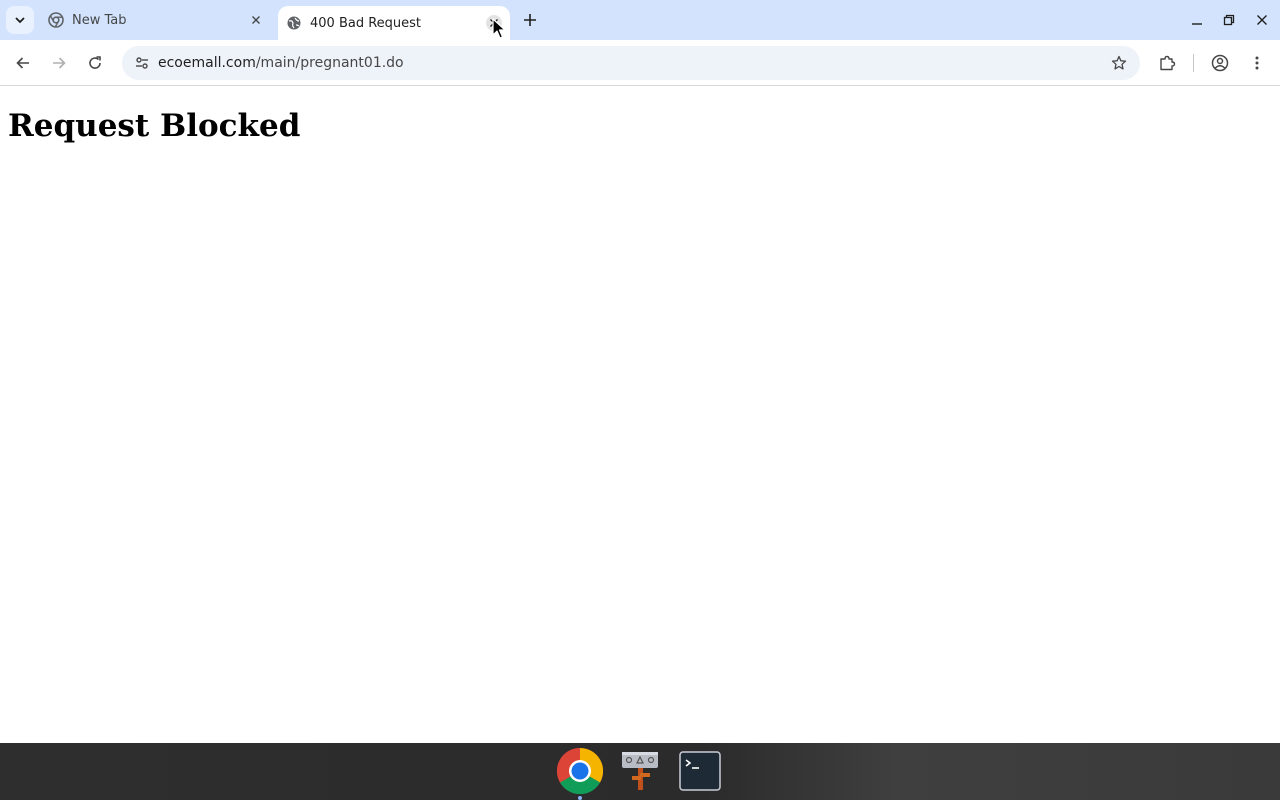 This screenshot has height=800, width=1280. I want to click on menu-button, so click(1257, 63).